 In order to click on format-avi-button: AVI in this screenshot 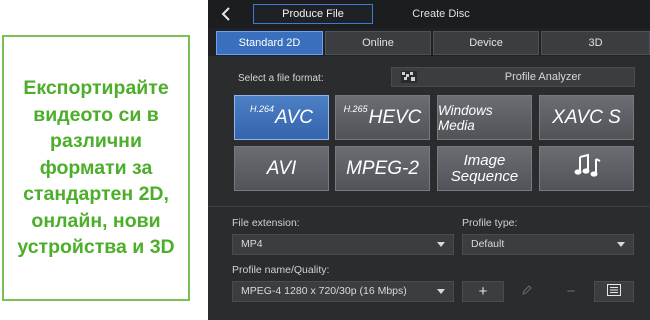, I will do `click(281, 168)`.